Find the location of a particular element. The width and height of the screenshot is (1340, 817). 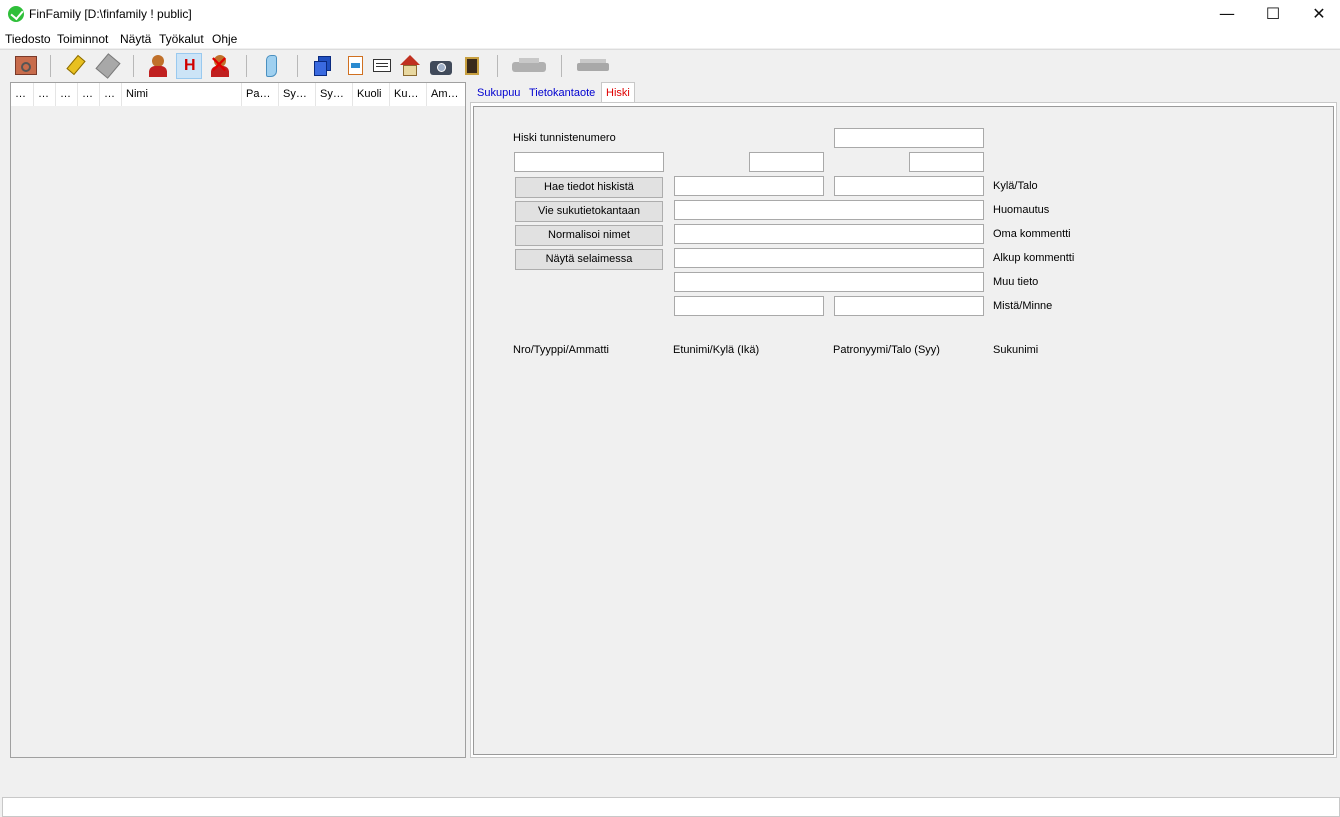

own-comment-field is located at coordinates (829, 234).